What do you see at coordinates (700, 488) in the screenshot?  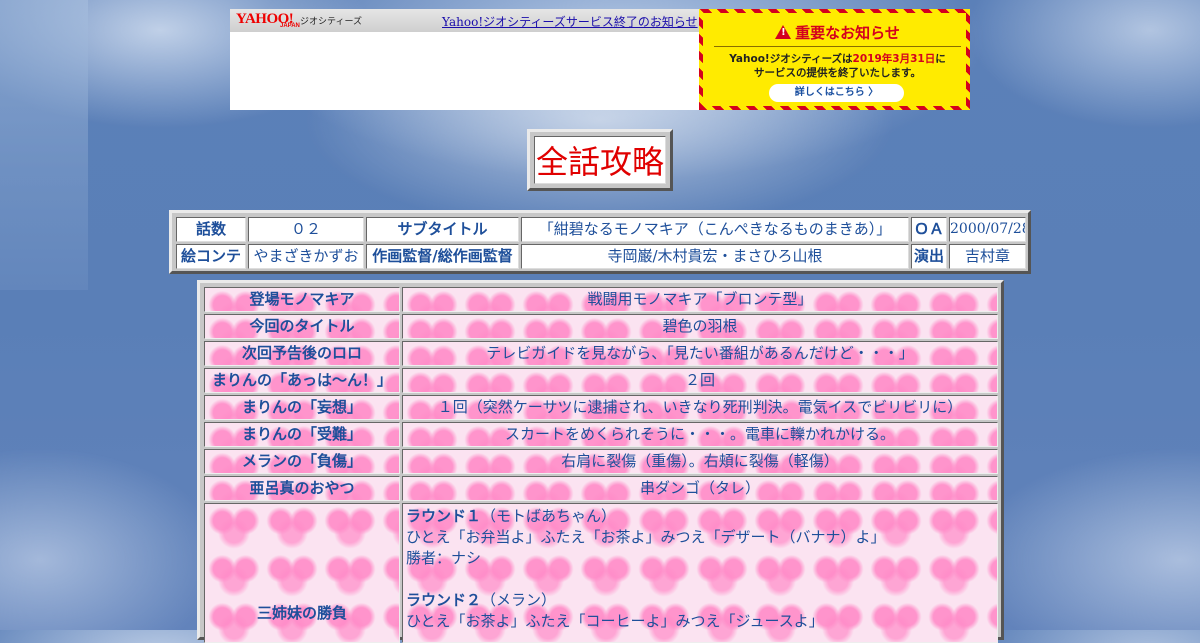 I see `row-value-snack: 串ダンゴ（タレ）` at bounding box center [700, 488].